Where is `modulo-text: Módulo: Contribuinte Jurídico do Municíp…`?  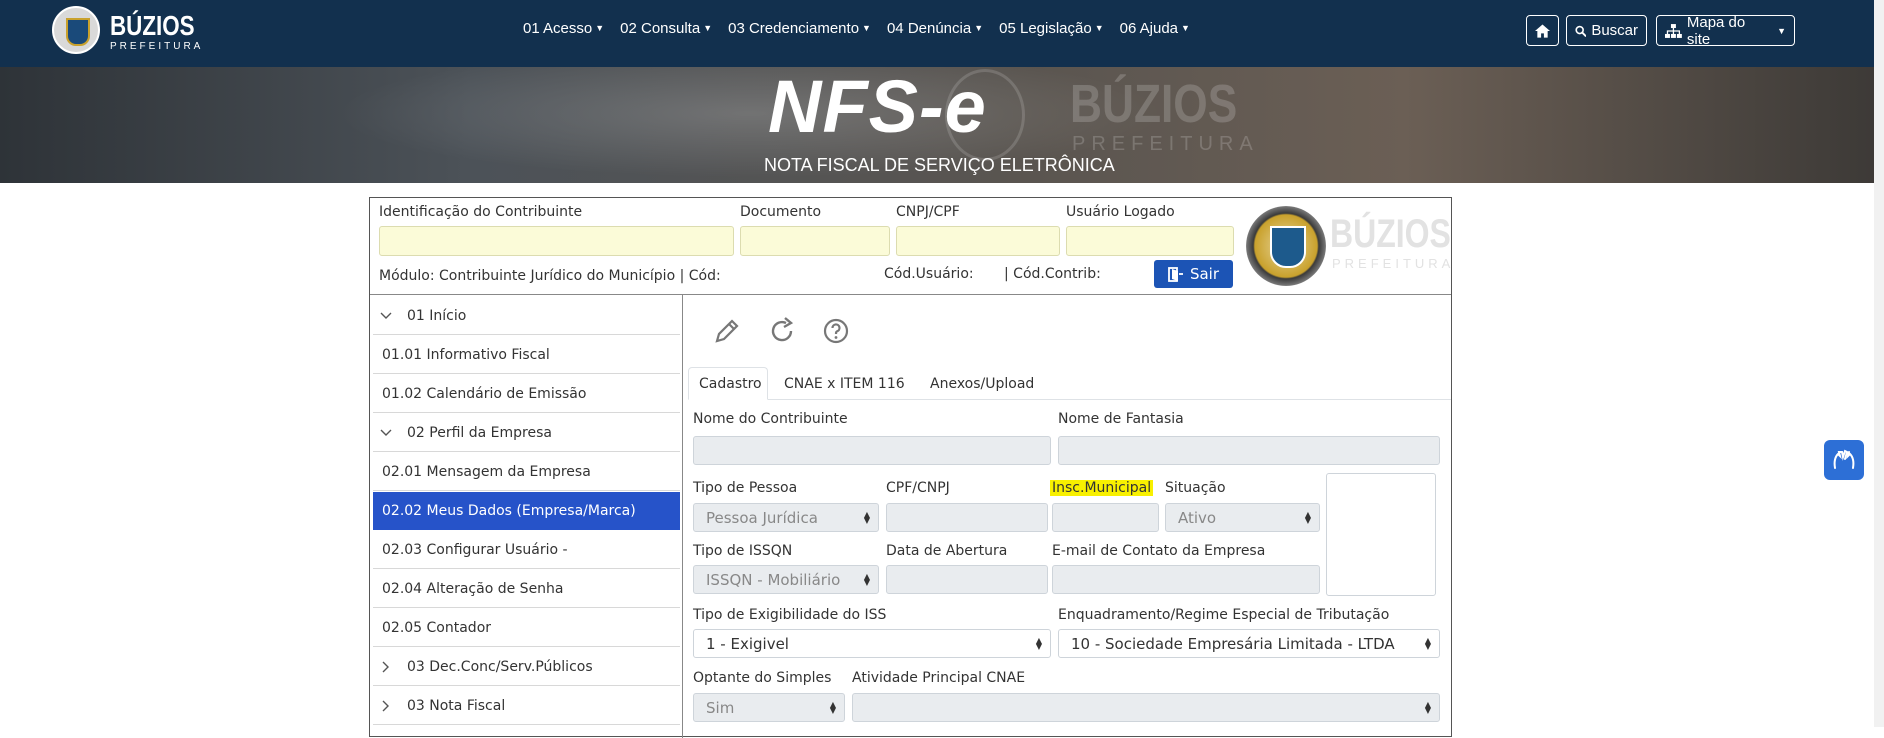 modulo-text: Módulo: Contribuinte Jurídico do Municíp… is located at coordinates (550, 276).